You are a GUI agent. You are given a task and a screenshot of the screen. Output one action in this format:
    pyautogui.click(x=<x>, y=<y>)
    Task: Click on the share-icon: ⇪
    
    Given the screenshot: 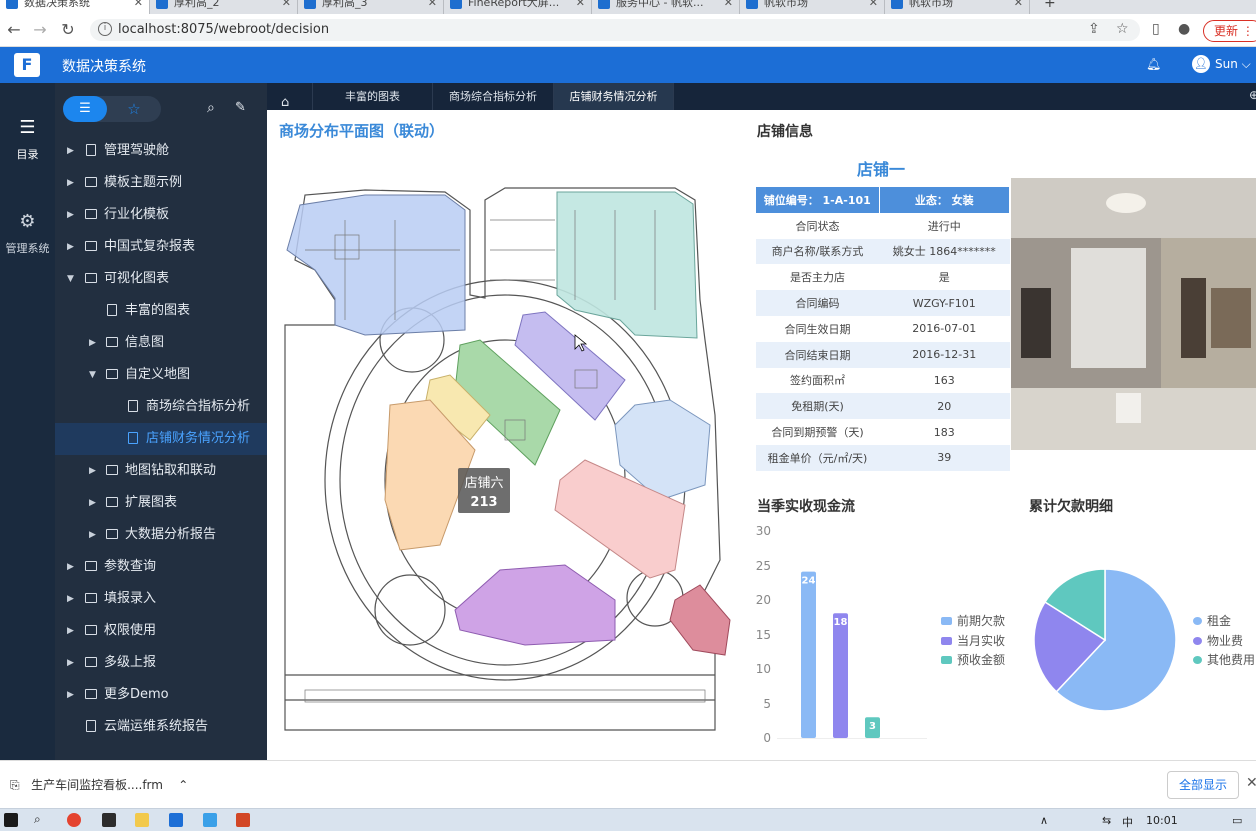 What is the action you would take?
    pyautogui.click(x=1094, y=29)
    